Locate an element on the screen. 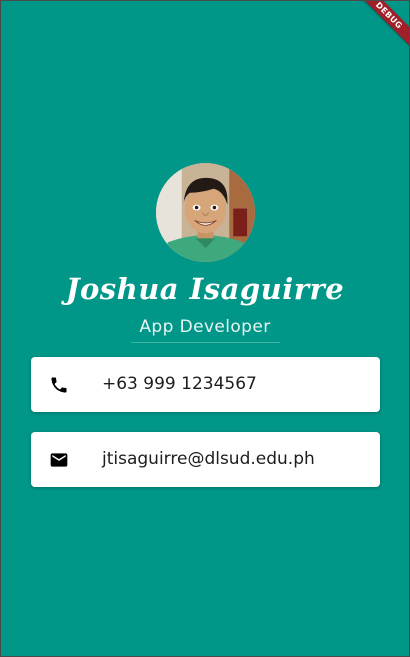  email-icon is located at coordinates (59, 460).